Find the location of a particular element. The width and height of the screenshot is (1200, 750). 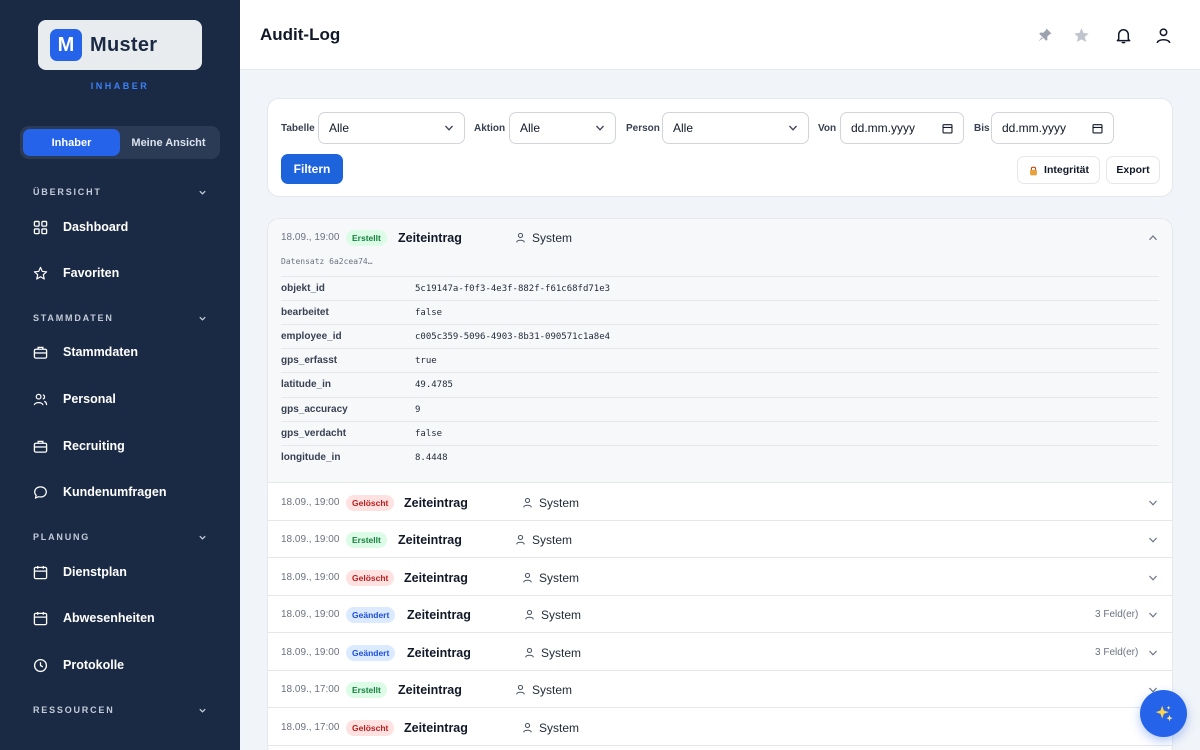

detail-value: 5c19147a-f0f3-4e3f-882f-f61c68fd71e3 is located at coordinates (513, 288).